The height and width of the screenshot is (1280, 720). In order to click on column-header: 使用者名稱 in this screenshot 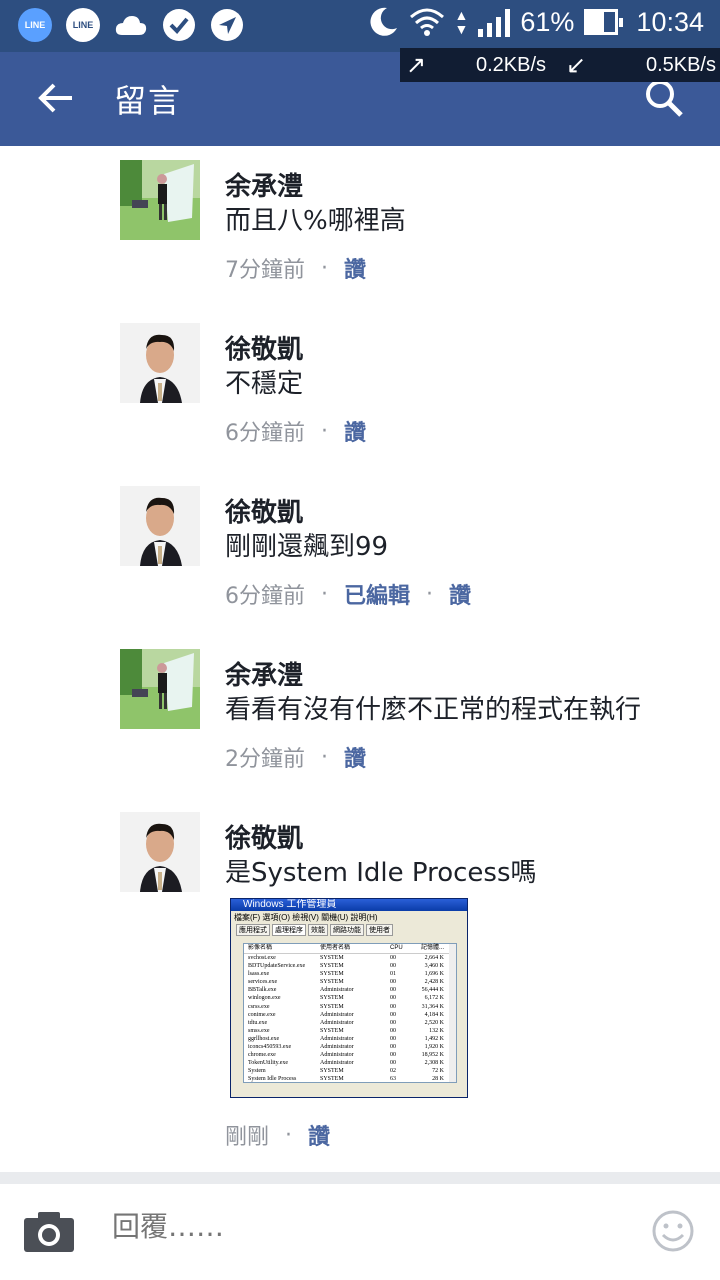, I will do `click(335, 948)`.